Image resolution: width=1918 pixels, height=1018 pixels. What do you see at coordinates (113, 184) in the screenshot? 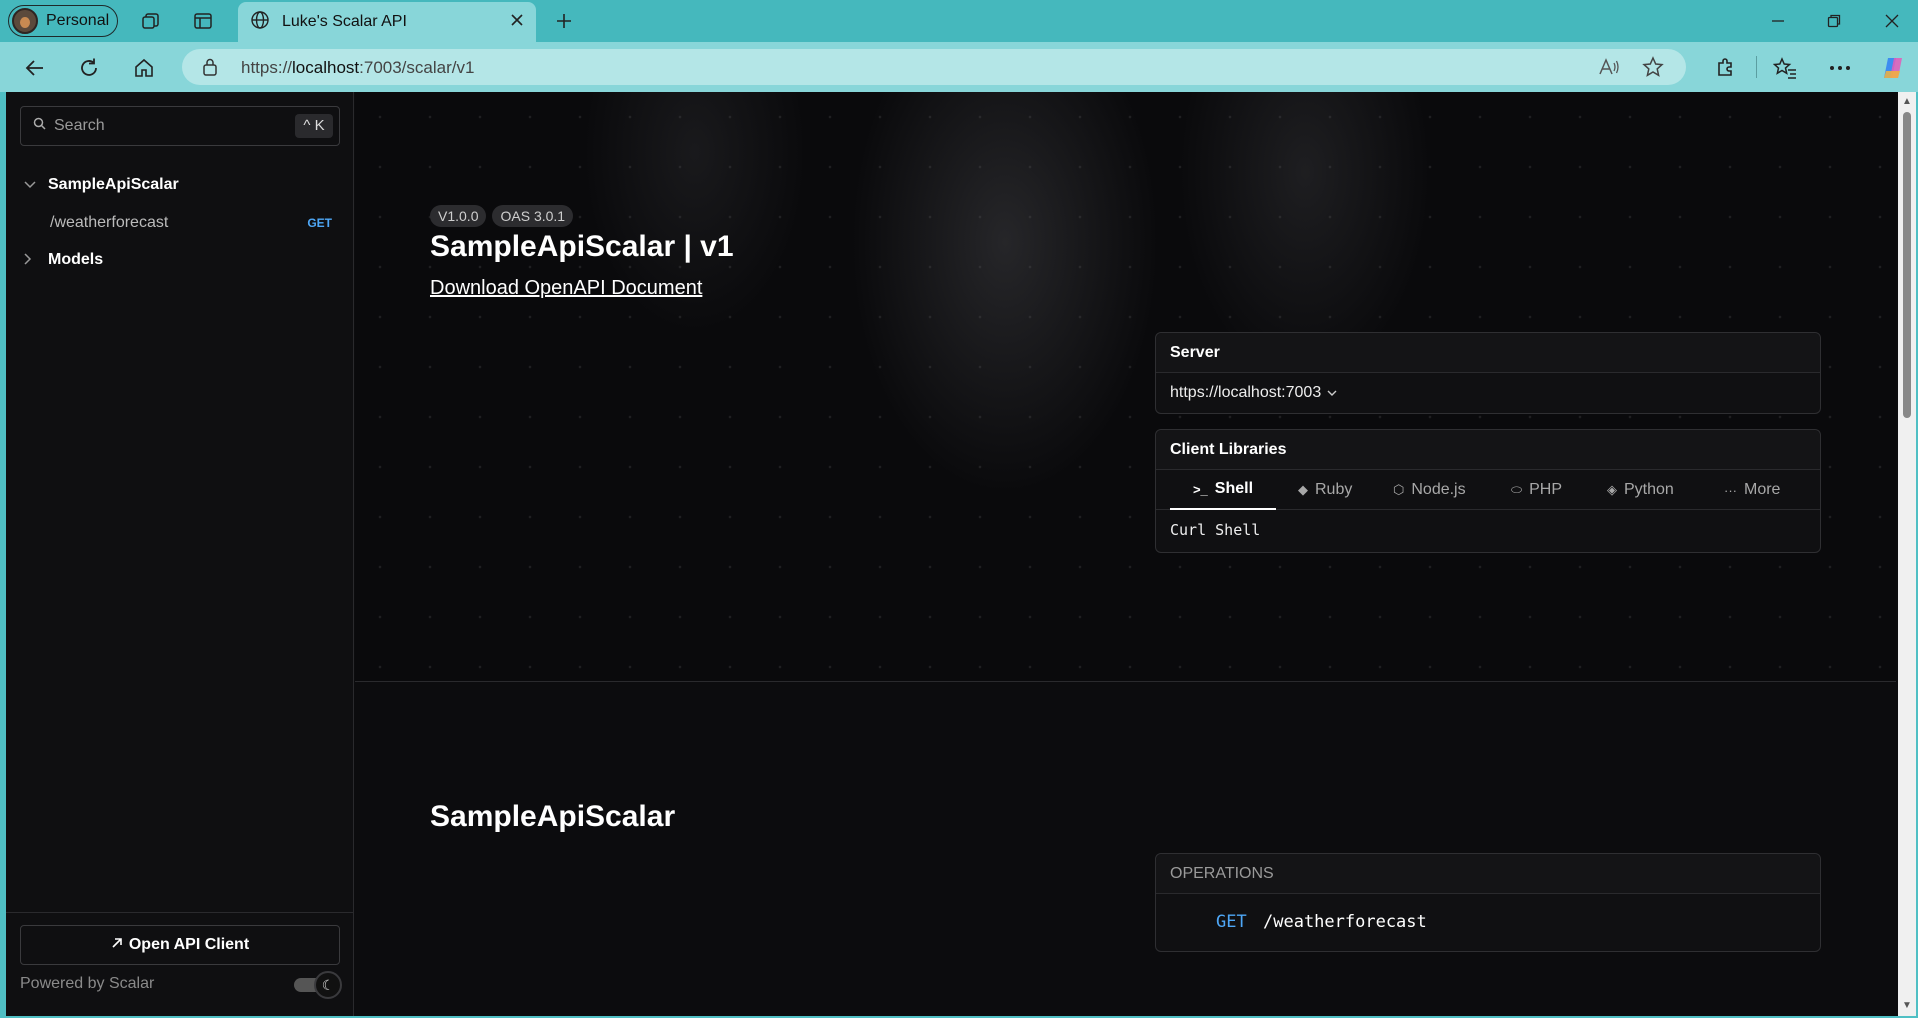
I see `sidebar-group-label: SampleApiScalar` at bounding box center [113, 184].